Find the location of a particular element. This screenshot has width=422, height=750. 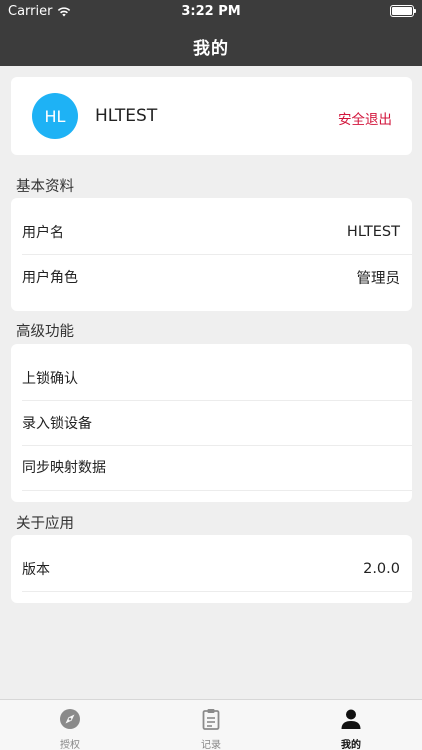

menu-item-label: 上锁确认 is located at coordinates (50, 379).